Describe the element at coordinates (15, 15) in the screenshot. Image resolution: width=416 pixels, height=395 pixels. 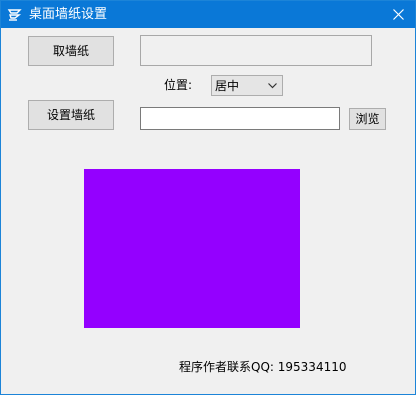
I see `app-icon` at that location.